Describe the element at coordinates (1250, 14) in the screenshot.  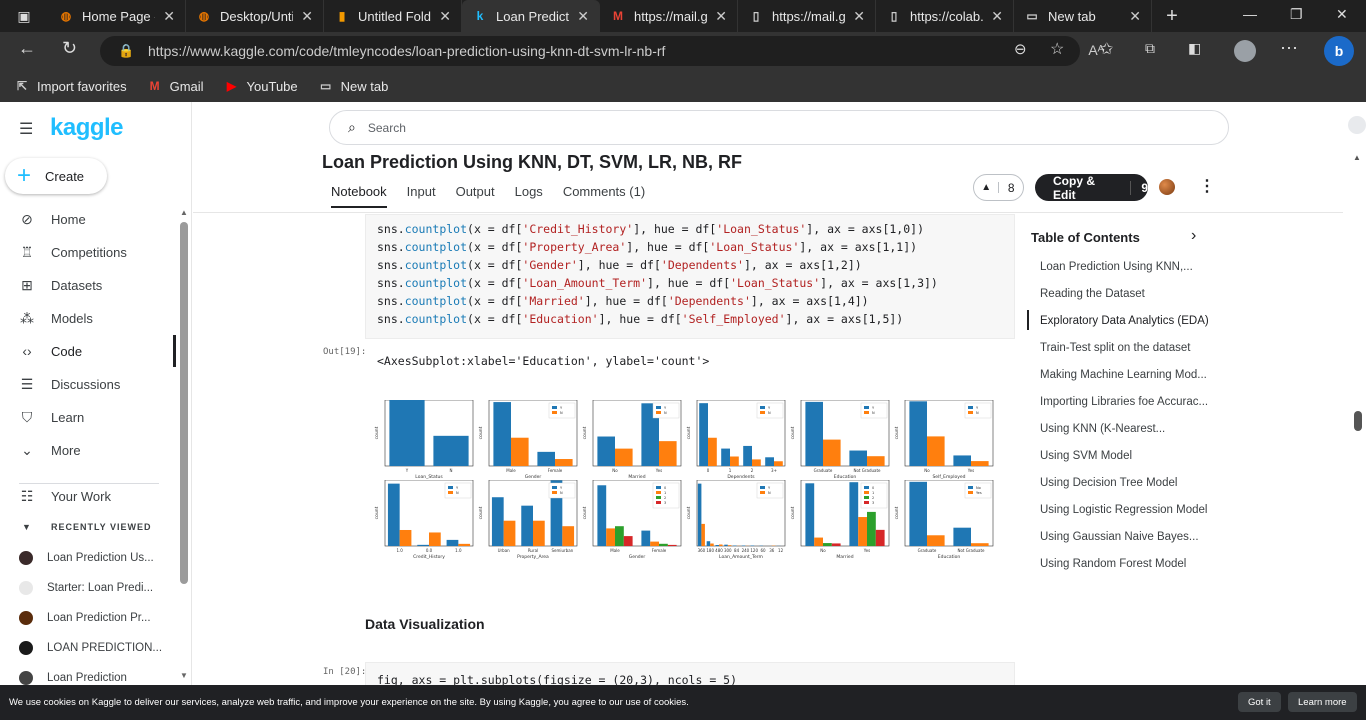
I see `minimize-icon: —` at that location.